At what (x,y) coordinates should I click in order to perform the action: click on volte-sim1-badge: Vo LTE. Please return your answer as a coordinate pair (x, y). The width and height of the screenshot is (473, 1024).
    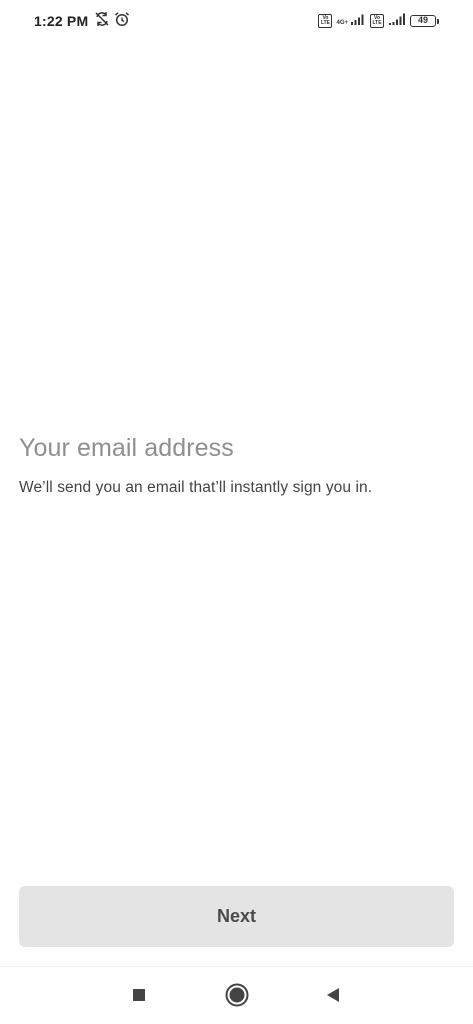
    Looking at the image, I should click on (325, 21).